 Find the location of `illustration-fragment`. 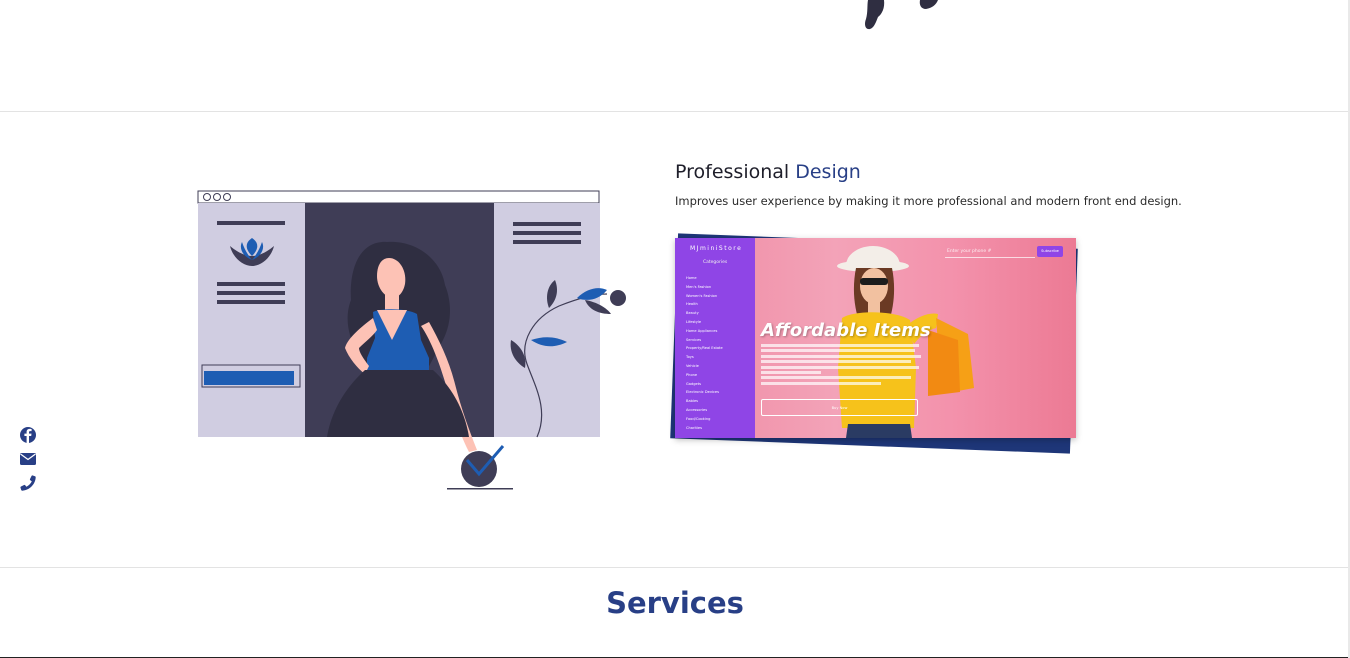

illustration-fragment is located at coordinates (901, 15).